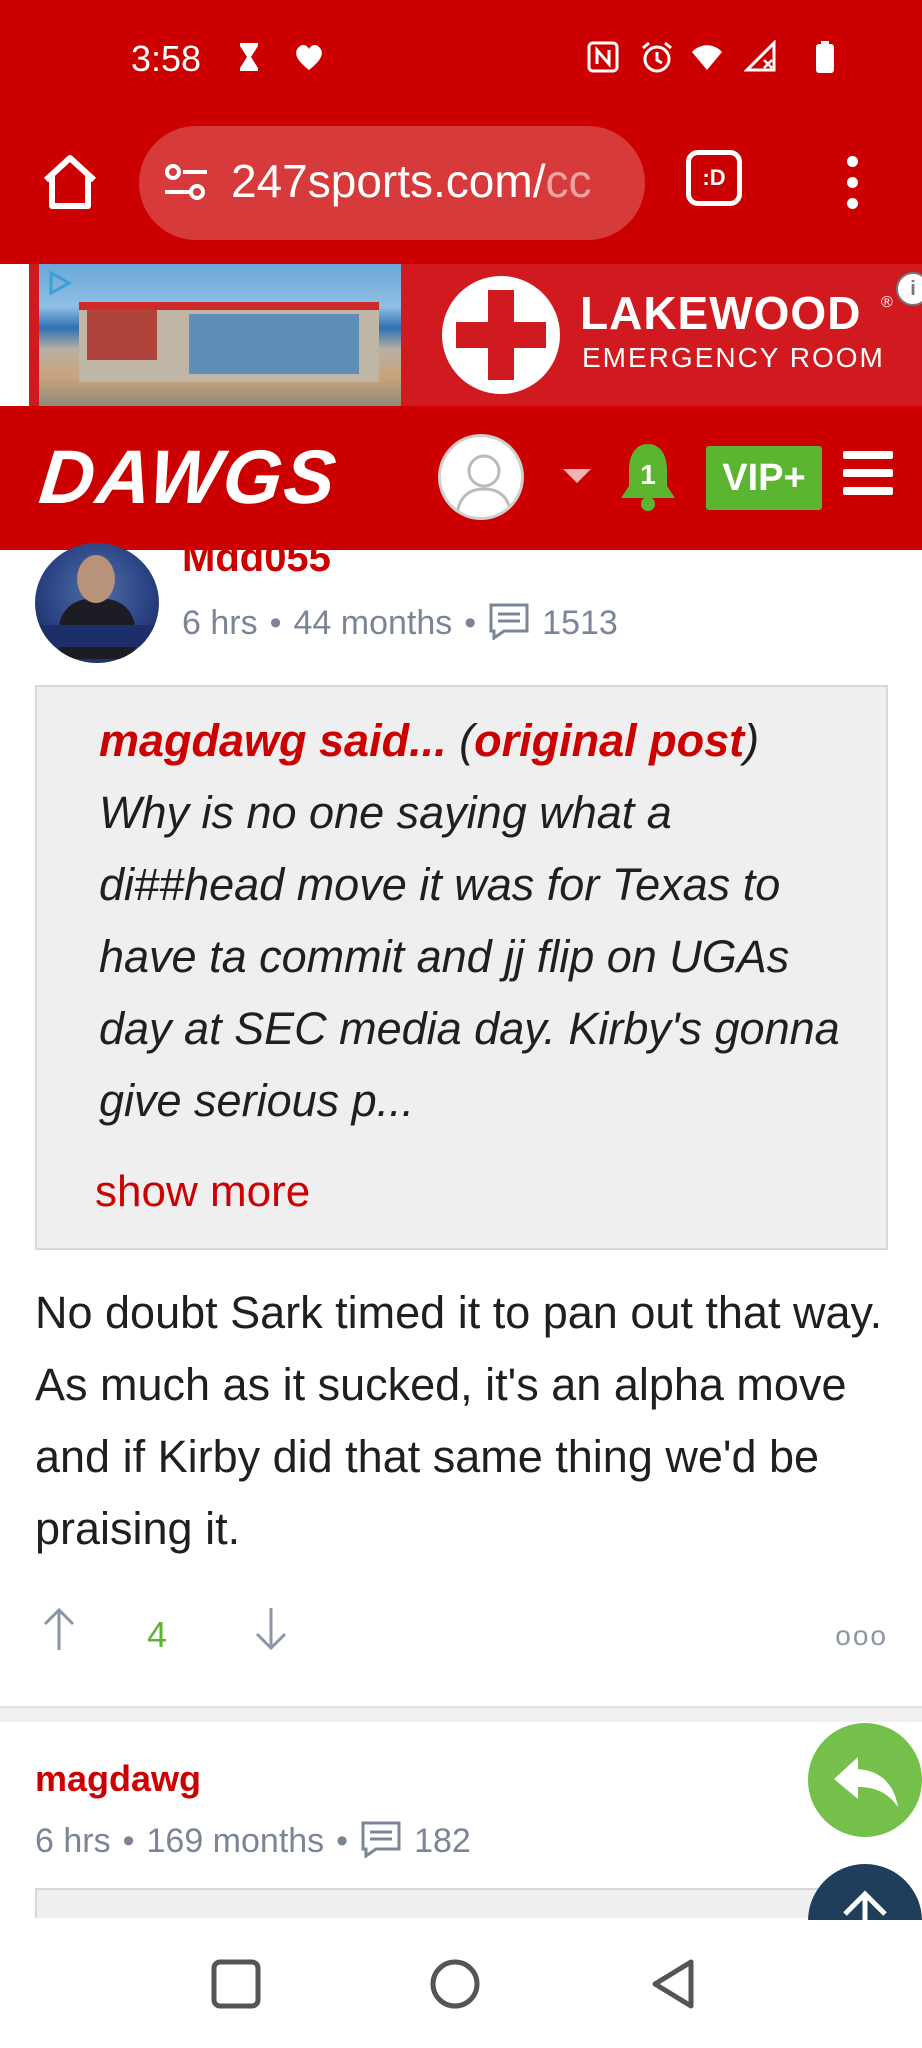  Describe the element at coordinates (249, 57) in the screenshot. I see `hourglass-icon` at that location.